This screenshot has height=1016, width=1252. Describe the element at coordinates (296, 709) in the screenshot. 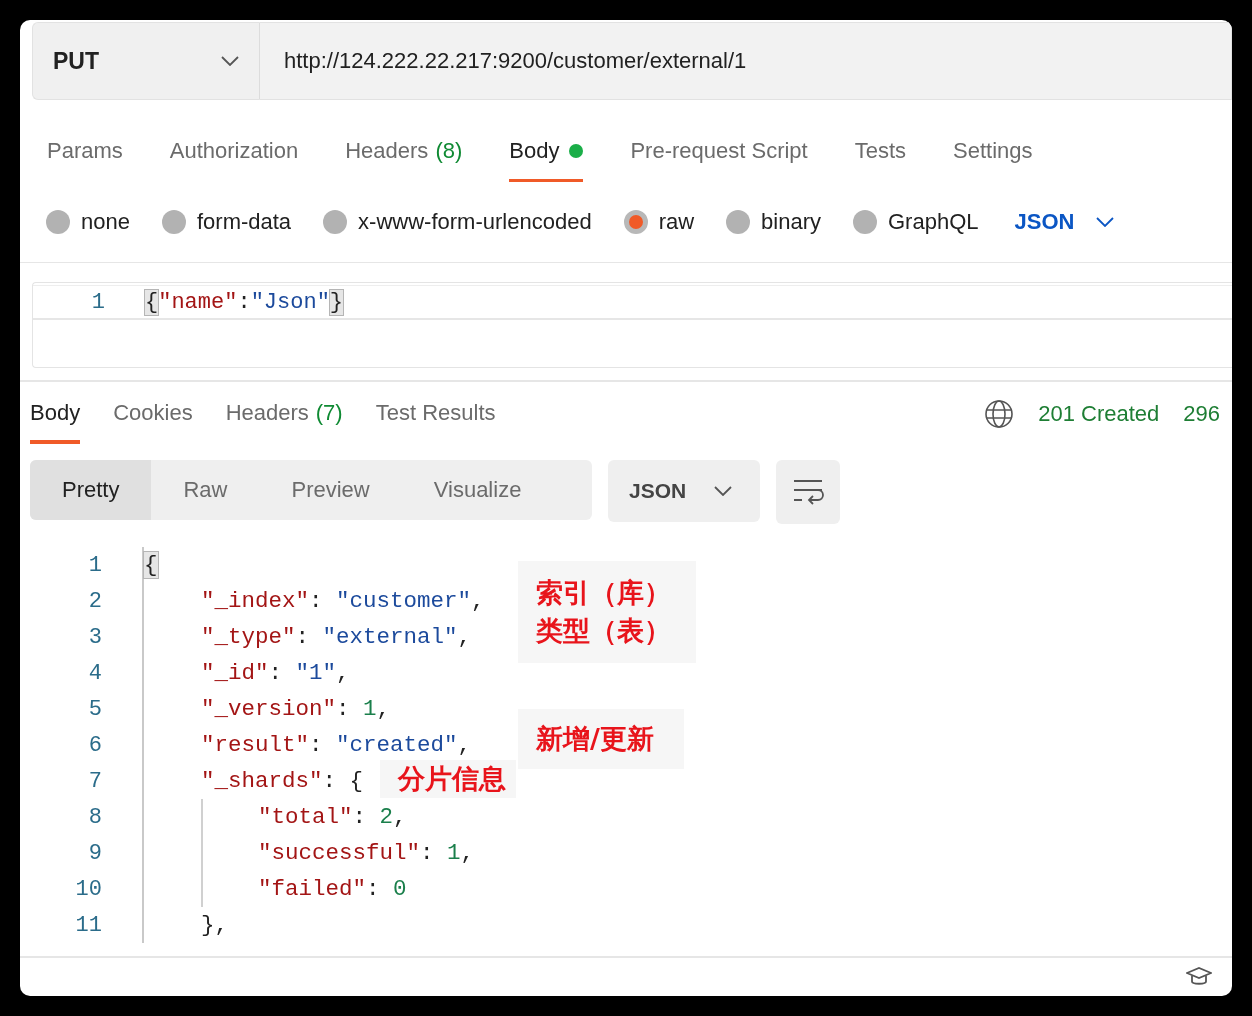

I see `code-line: "_version": 1,` at that location.